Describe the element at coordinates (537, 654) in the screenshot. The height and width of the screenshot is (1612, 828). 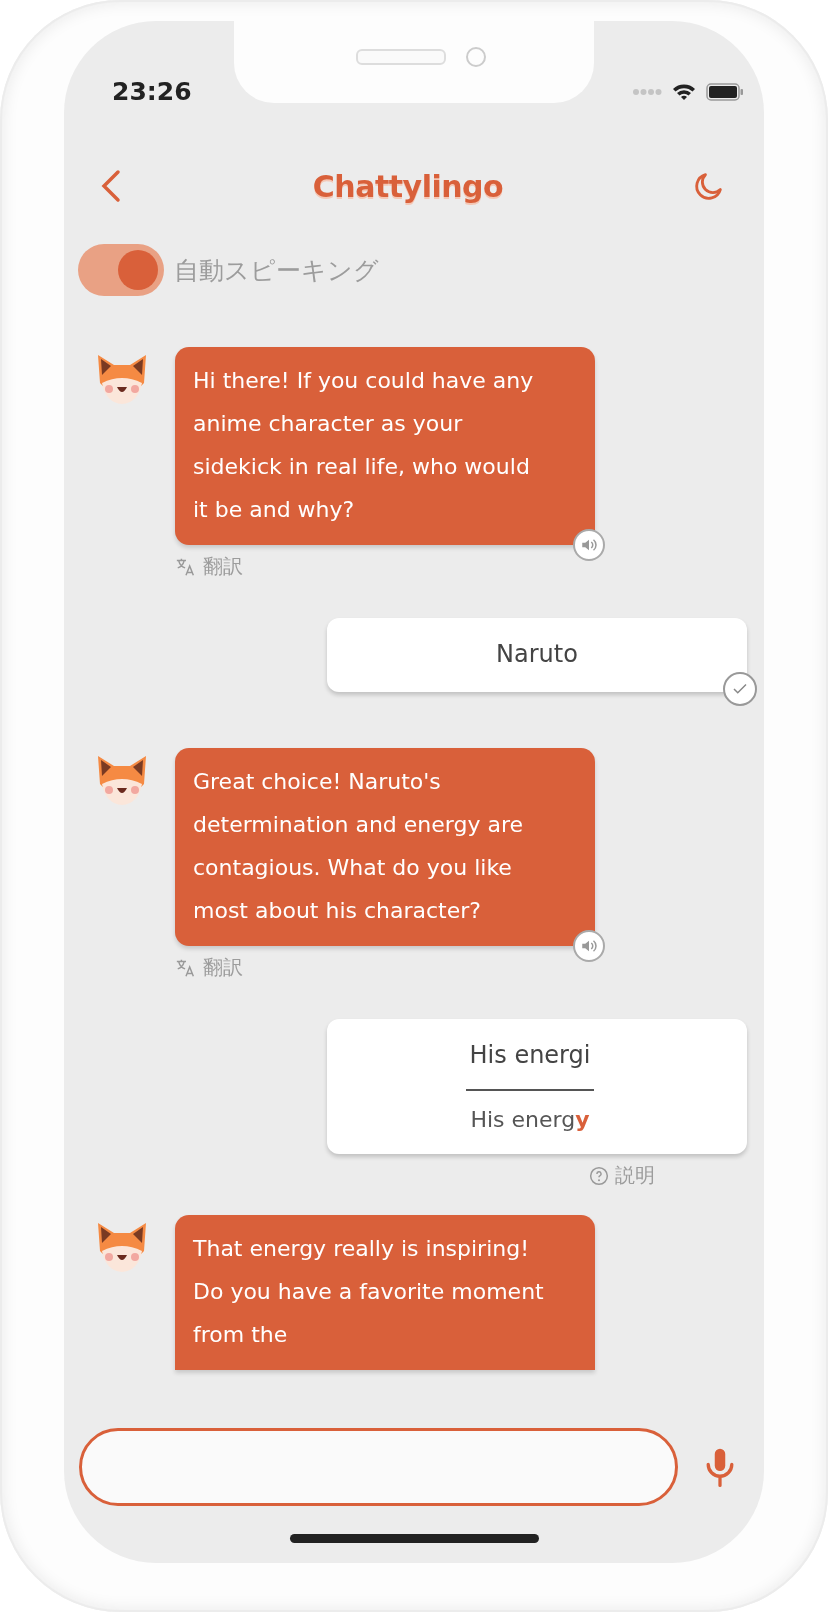
I see `user-message-text: Naruto` at that location.